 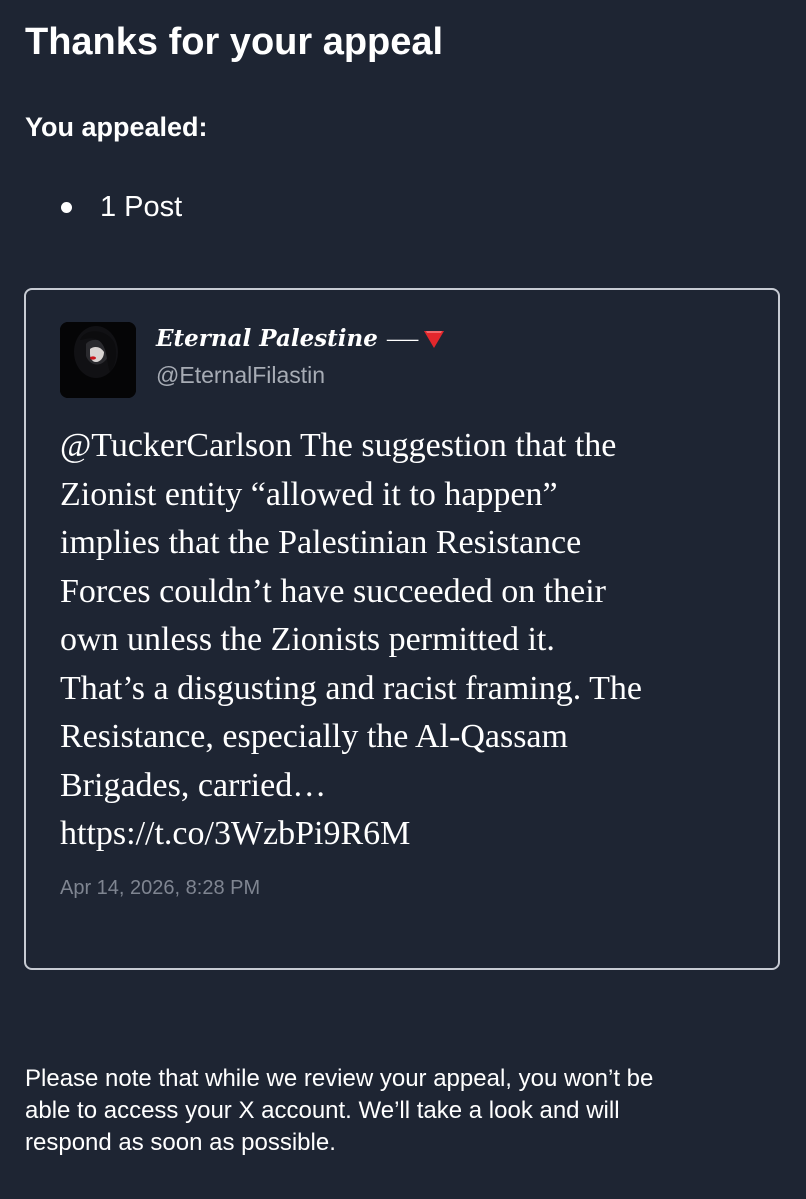 What do you see at coordinates (410, 834) in the screenshot?
I see `post-link: https://t.co/3WzbPi9R6M` at bounding box center [410, 834].